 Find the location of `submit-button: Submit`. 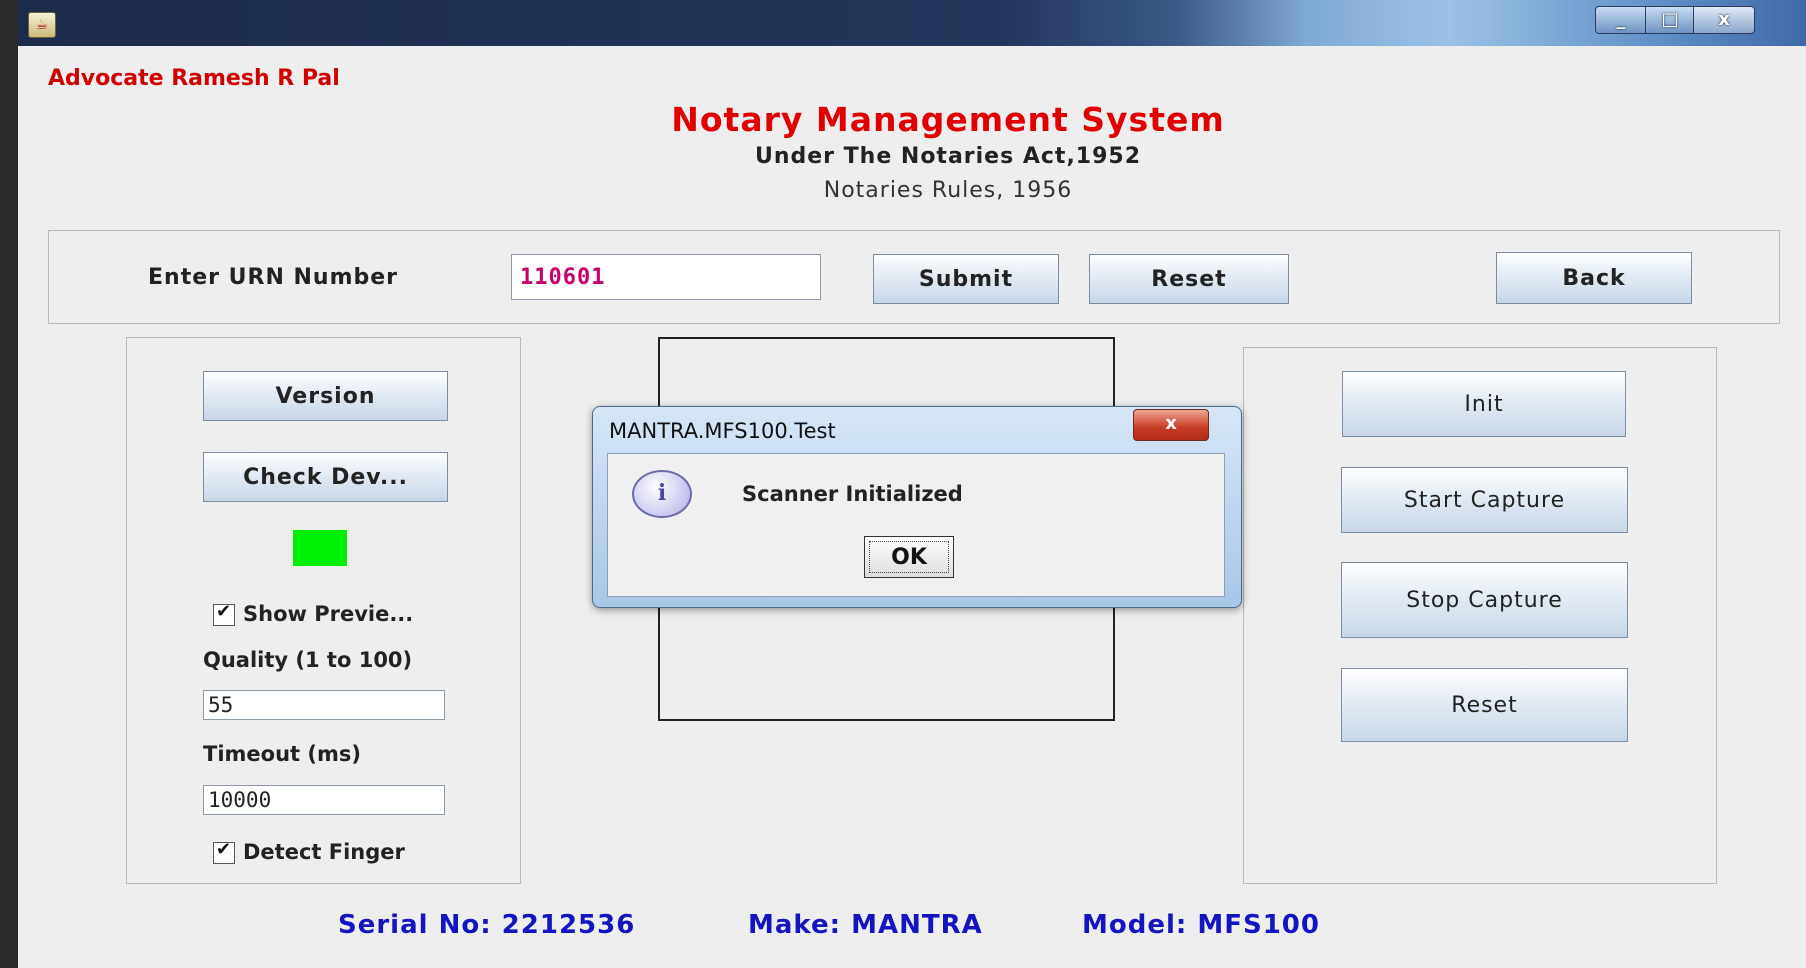

submit-button: Submit is located at coordinates (966, 279).